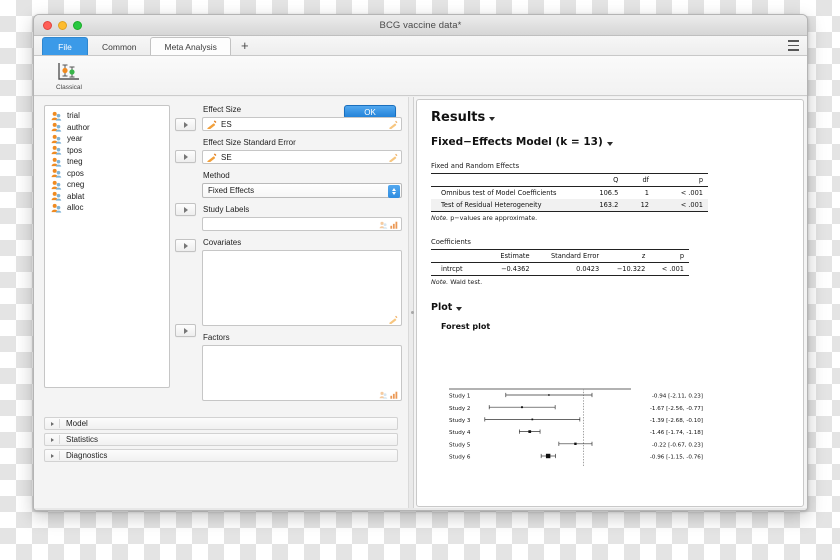  I want to click on method-dropdown: Fixed Effects, so click(302, 190).